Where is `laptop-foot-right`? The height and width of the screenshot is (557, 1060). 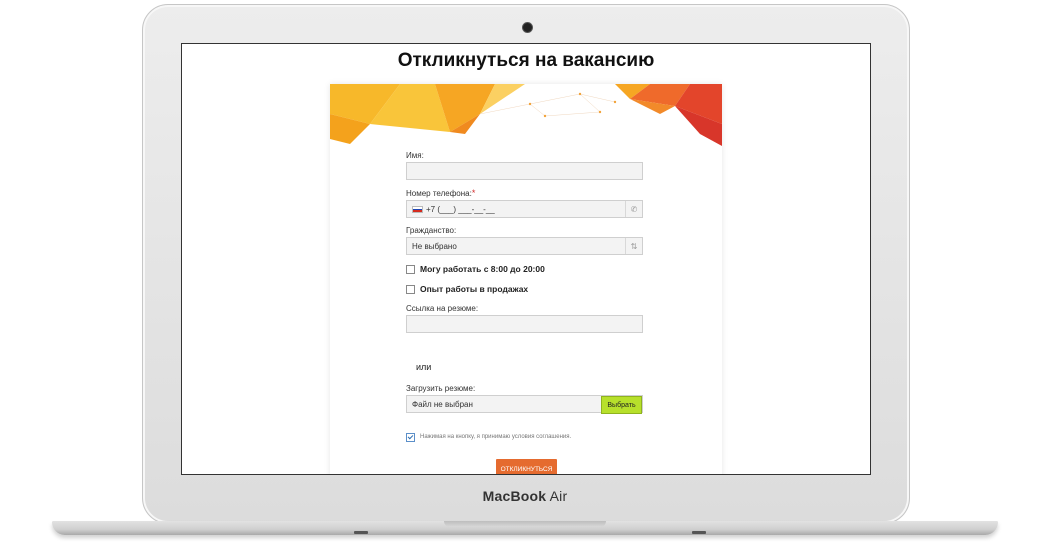 laptop-foot-right is located at coordinates (699, 532).